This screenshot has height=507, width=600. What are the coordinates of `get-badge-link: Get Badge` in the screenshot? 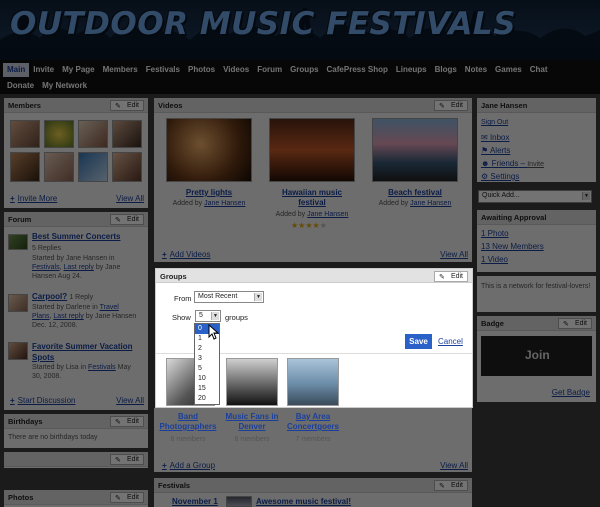 It's located at (571, 392).